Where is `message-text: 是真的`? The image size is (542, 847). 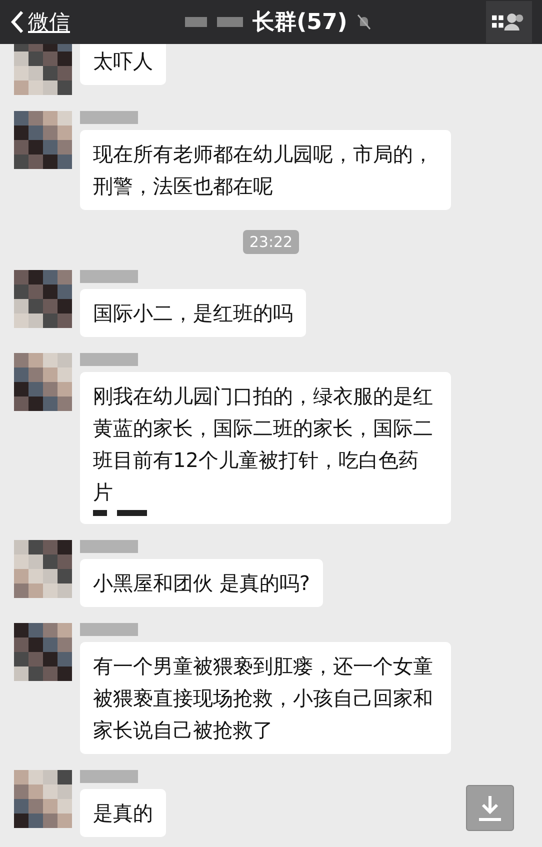
message-text: 是真的 is located at coordinates (123, 813).